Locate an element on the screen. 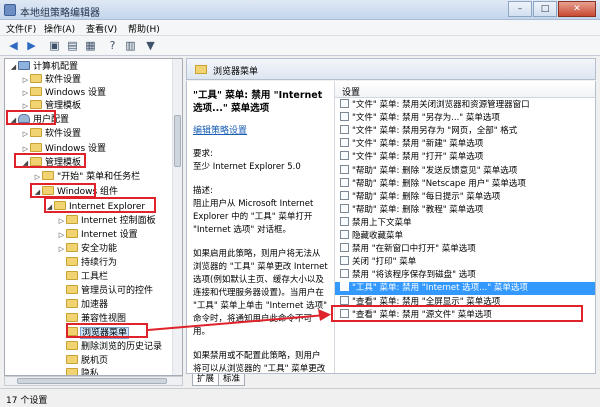 This screenshot has width=600, height=407. tree-node-ie-settings: ▷ Internet 设置 is located at coordinates (97, 235).